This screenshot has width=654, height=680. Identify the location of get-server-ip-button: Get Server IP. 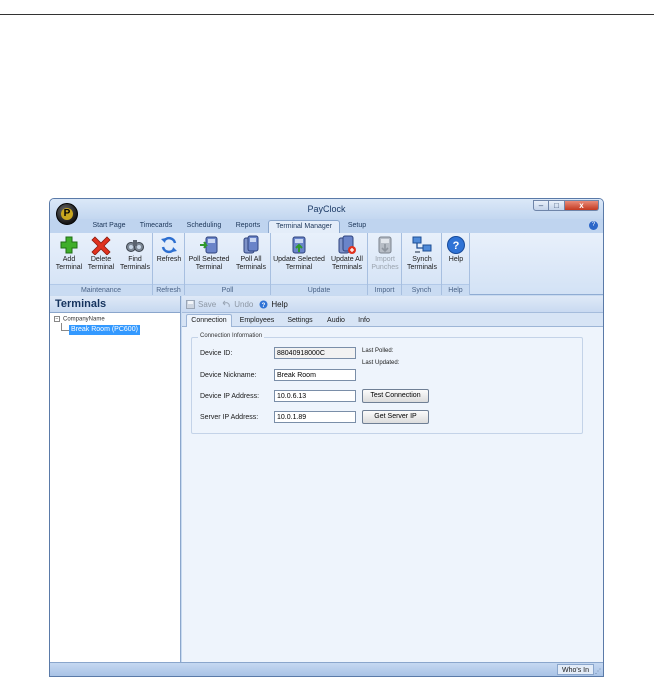
(395, 417).